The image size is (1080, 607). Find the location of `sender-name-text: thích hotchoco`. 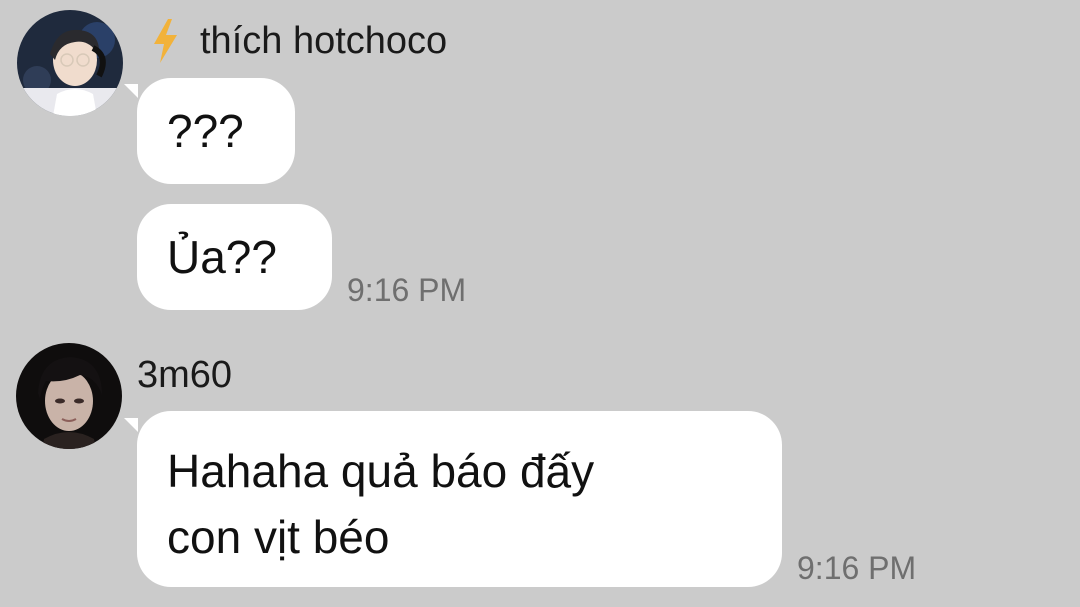

sender-name-text: thích hotchoco is located at coordinates (324, 41).